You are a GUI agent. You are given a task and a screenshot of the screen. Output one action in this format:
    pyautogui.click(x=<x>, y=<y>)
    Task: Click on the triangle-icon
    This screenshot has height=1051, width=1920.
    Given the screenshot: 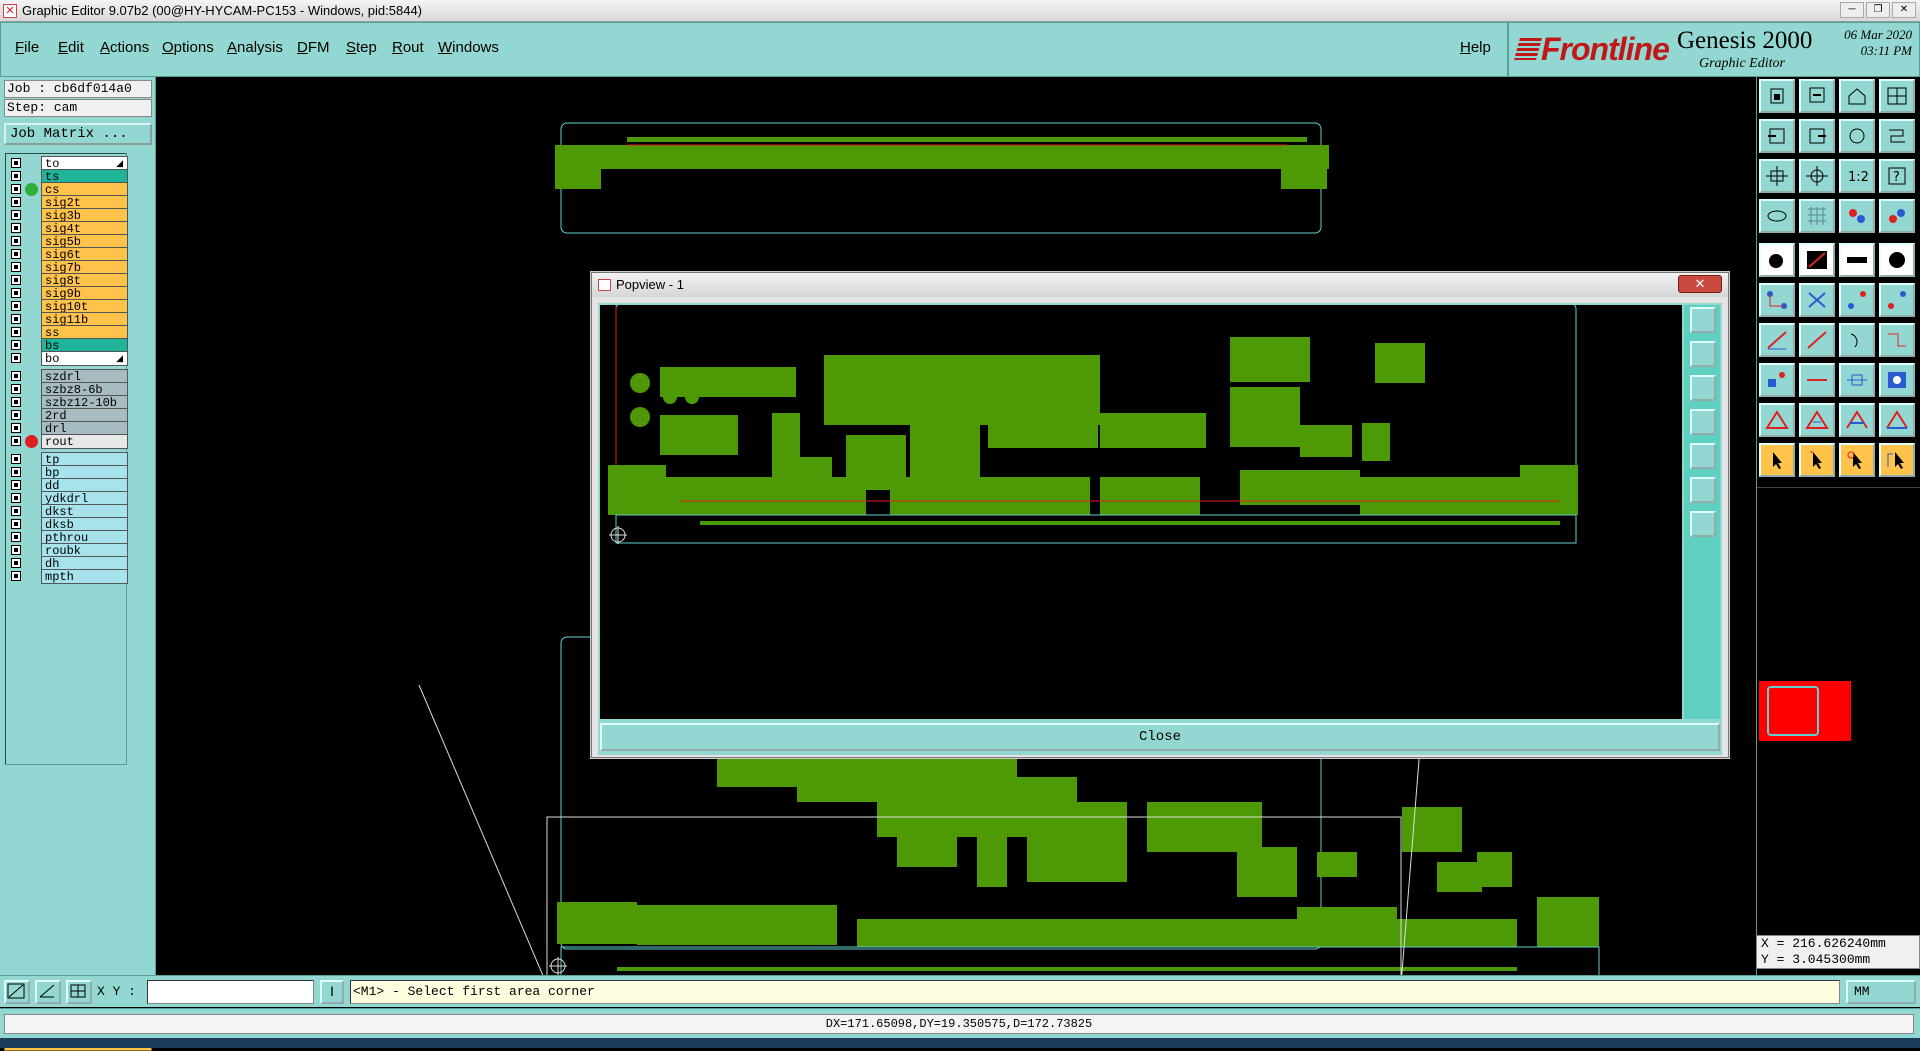 What is the action you would take?
    pyautogui.click(x=1777, y=420)
    